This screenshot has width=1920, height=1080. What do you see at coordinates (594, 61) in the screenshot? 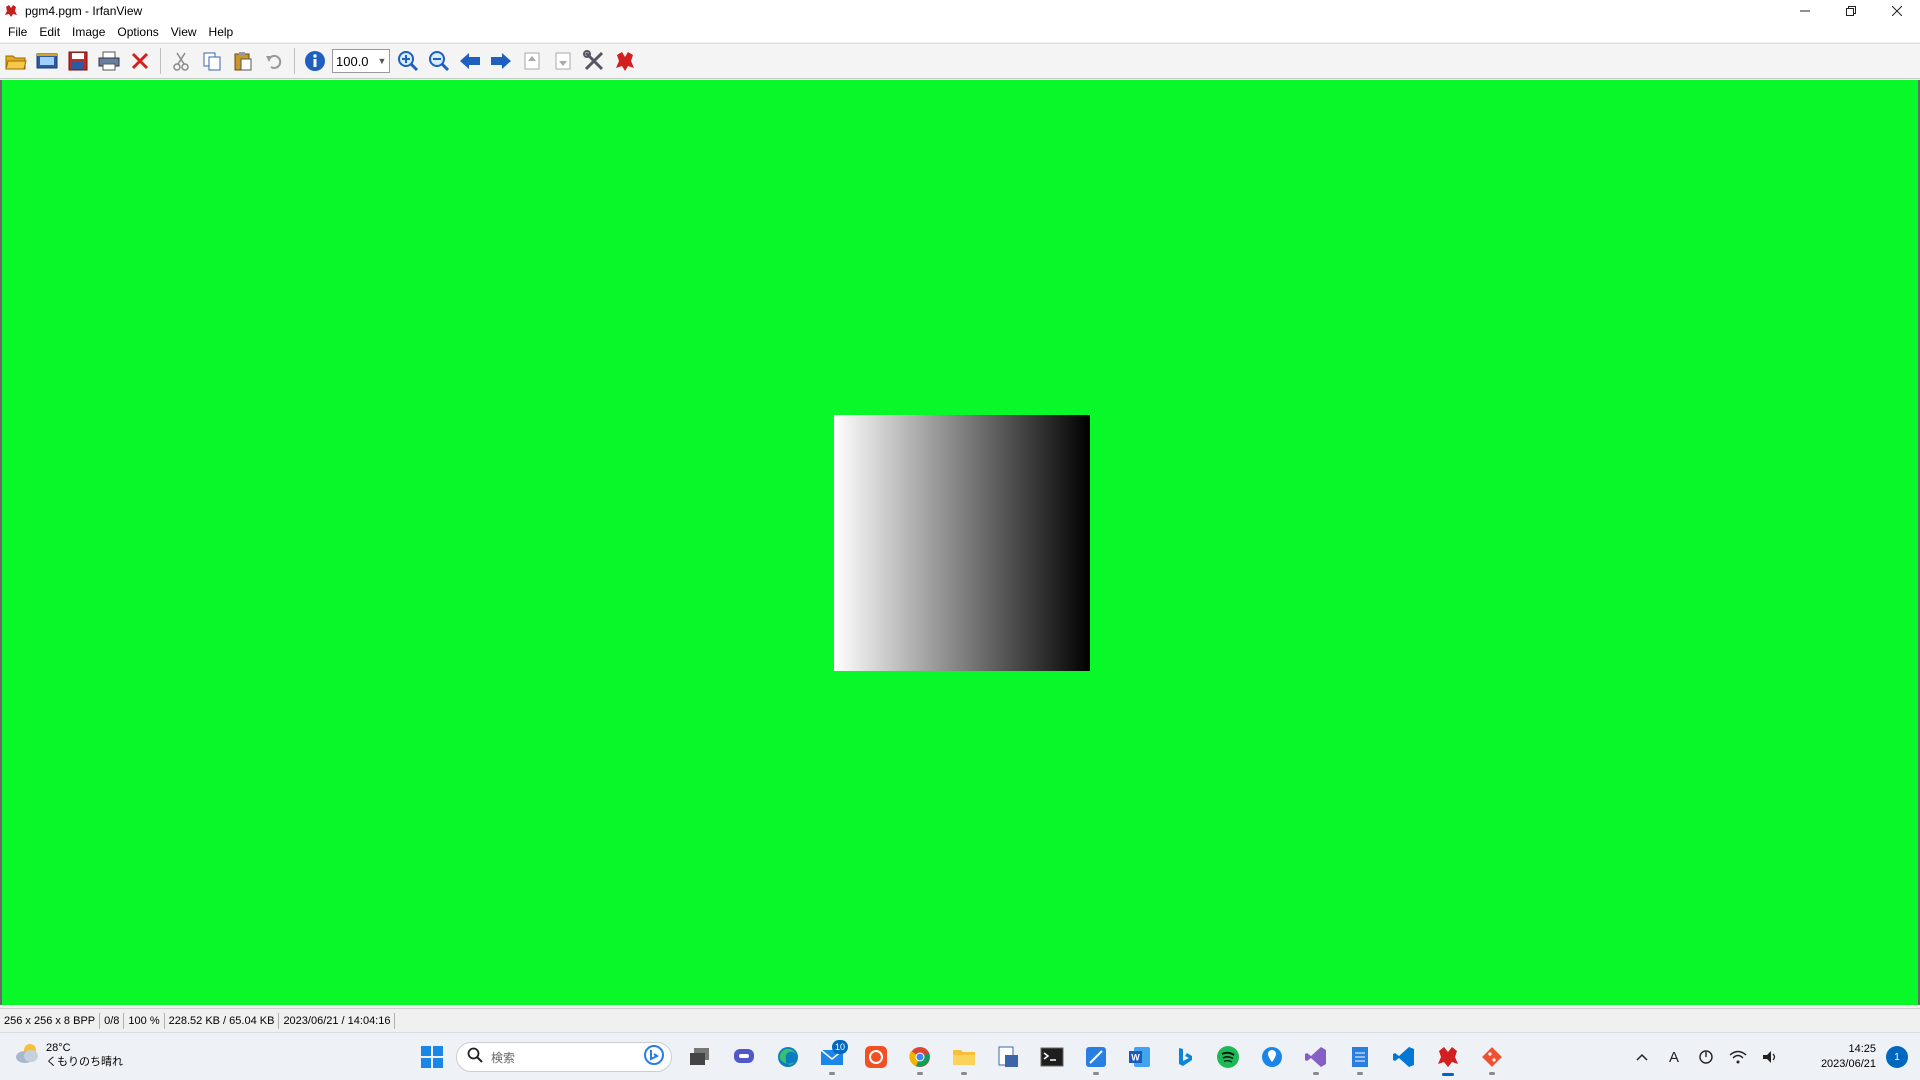
I see `settings-icon` at bounding box center [594, 61].